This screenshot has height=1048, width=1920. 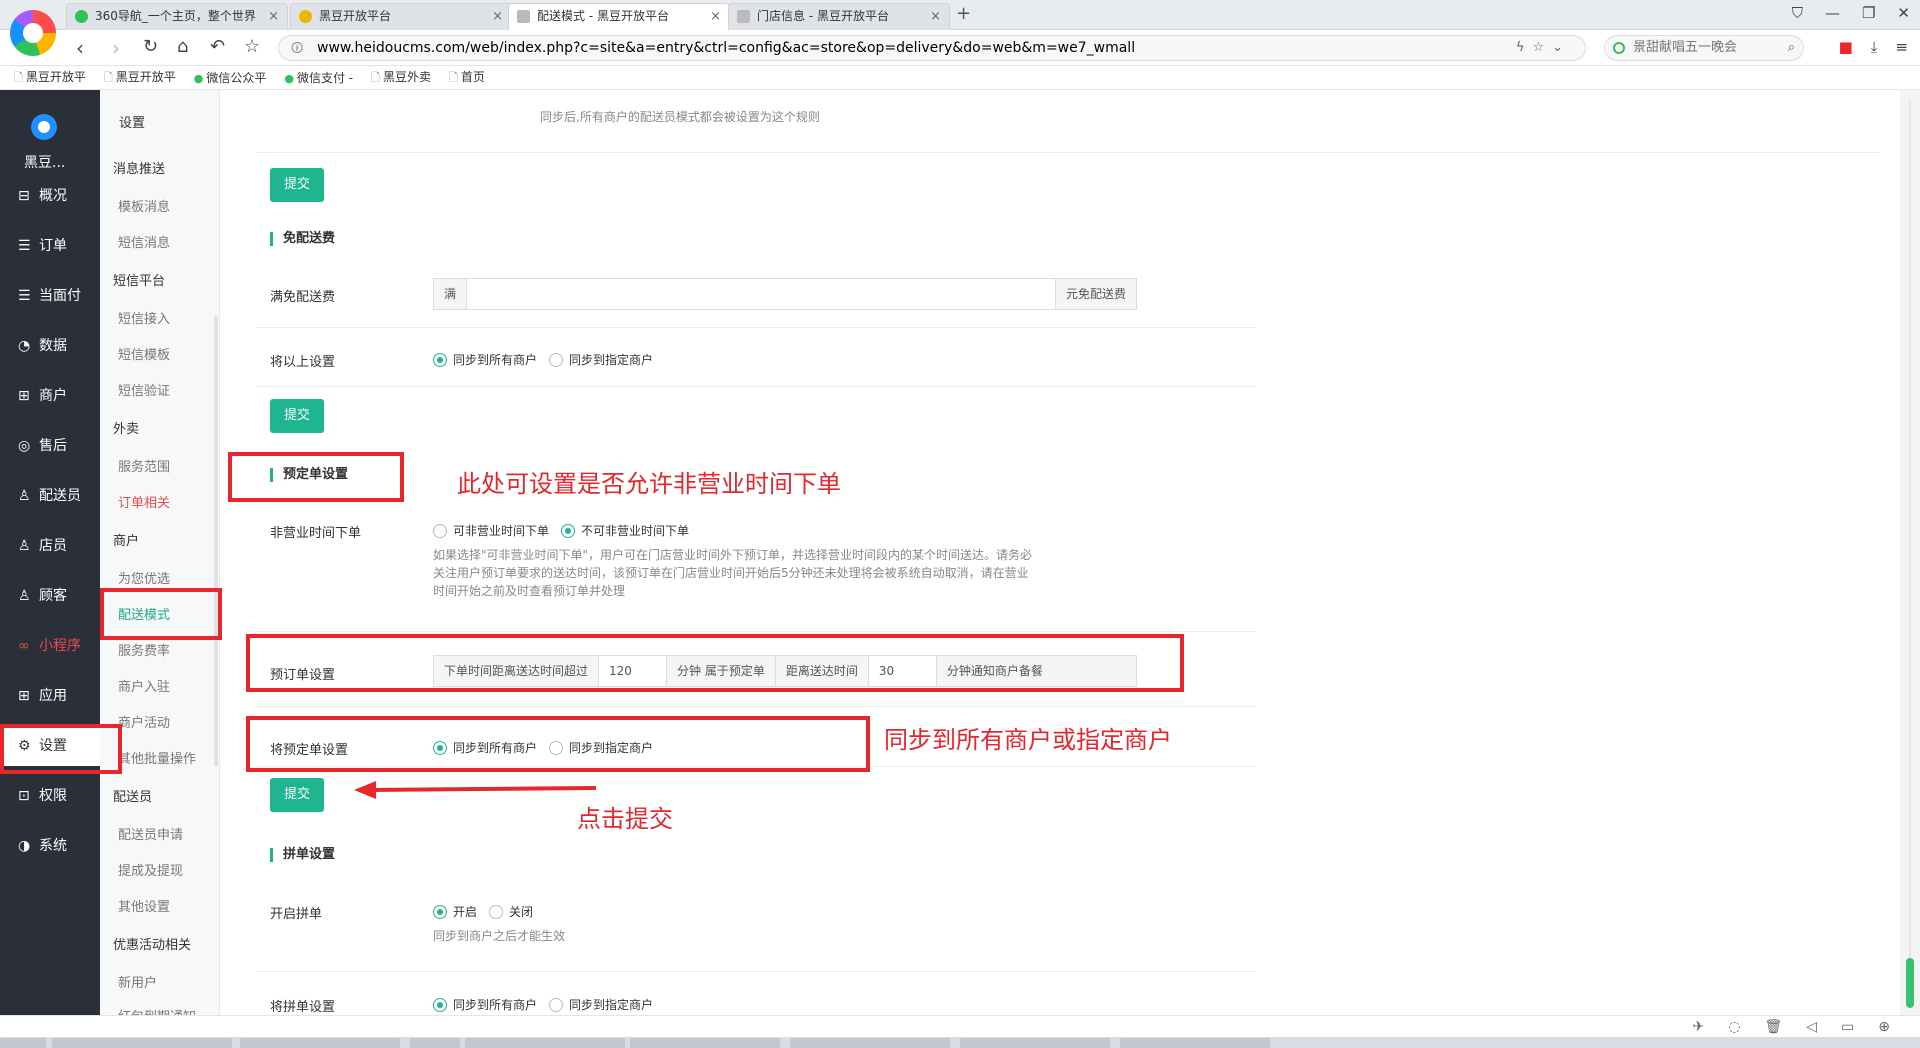 I want to click on sidebar-item-customer: ♙ 顾客, so click(x=50, y=596).